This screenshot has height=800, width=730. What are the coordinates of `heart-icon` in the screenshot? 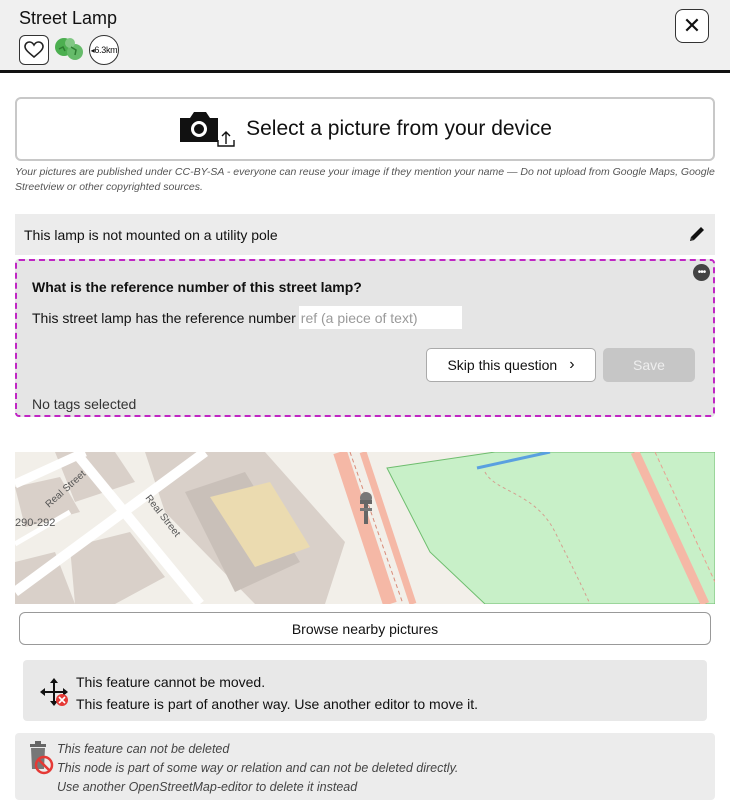 It's located at (34, 50).